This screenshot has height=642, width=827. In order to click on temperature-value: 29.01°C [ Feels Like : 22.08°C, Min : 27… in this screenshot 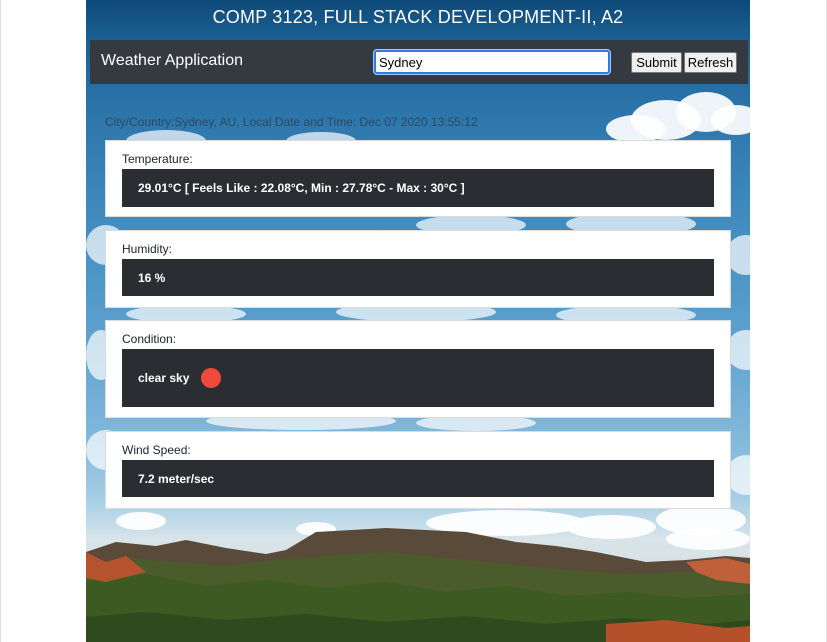, I will do `click(301, 188)`.